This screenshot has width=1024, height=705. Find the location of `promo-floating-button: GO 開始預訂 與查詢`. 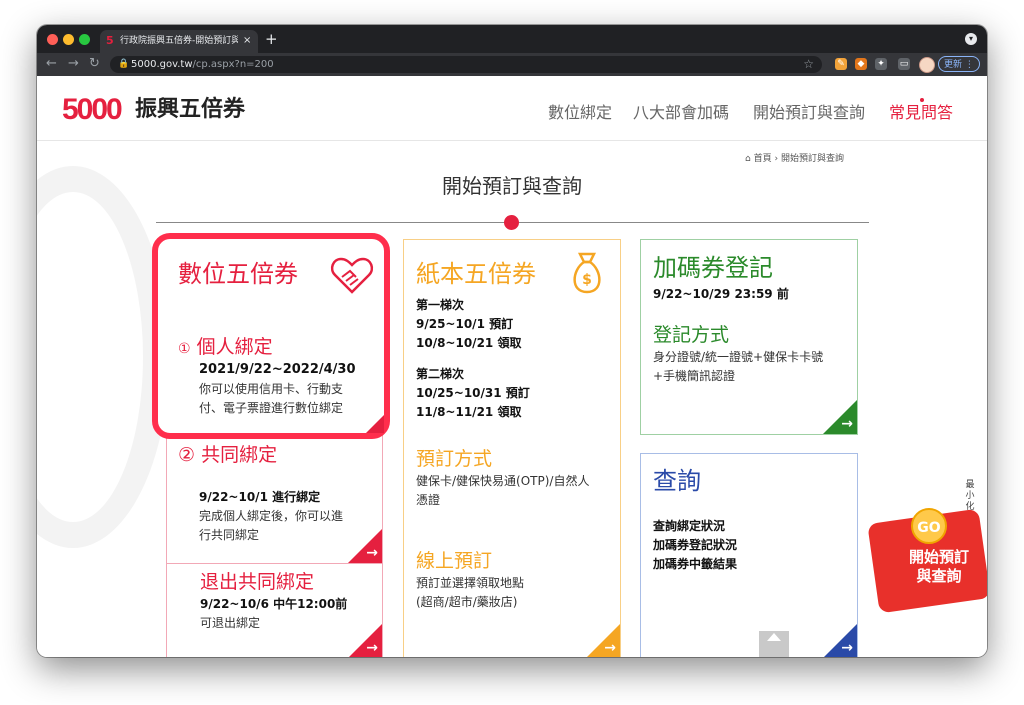

promo-floating-button: GO 開始預訂 與查詢 is located at coordinates (927, 561).